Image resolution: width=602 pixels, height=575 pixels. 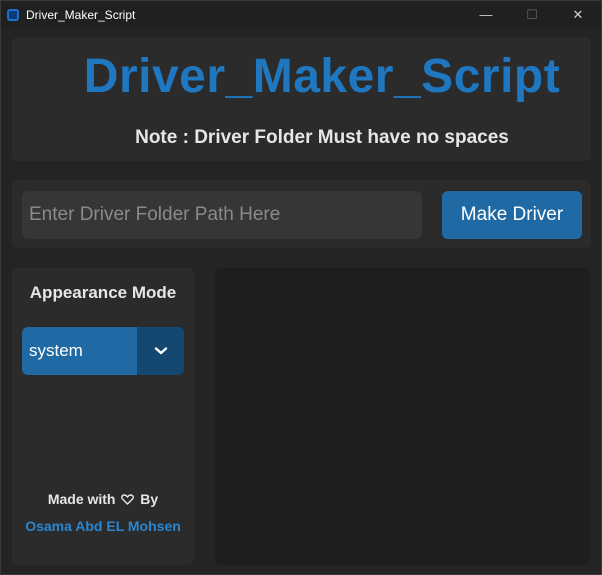 What do you see at coordinates (79, 351) in the screenshot?
I see `appearance-mode-value: system` at bounding box center [79, 351].